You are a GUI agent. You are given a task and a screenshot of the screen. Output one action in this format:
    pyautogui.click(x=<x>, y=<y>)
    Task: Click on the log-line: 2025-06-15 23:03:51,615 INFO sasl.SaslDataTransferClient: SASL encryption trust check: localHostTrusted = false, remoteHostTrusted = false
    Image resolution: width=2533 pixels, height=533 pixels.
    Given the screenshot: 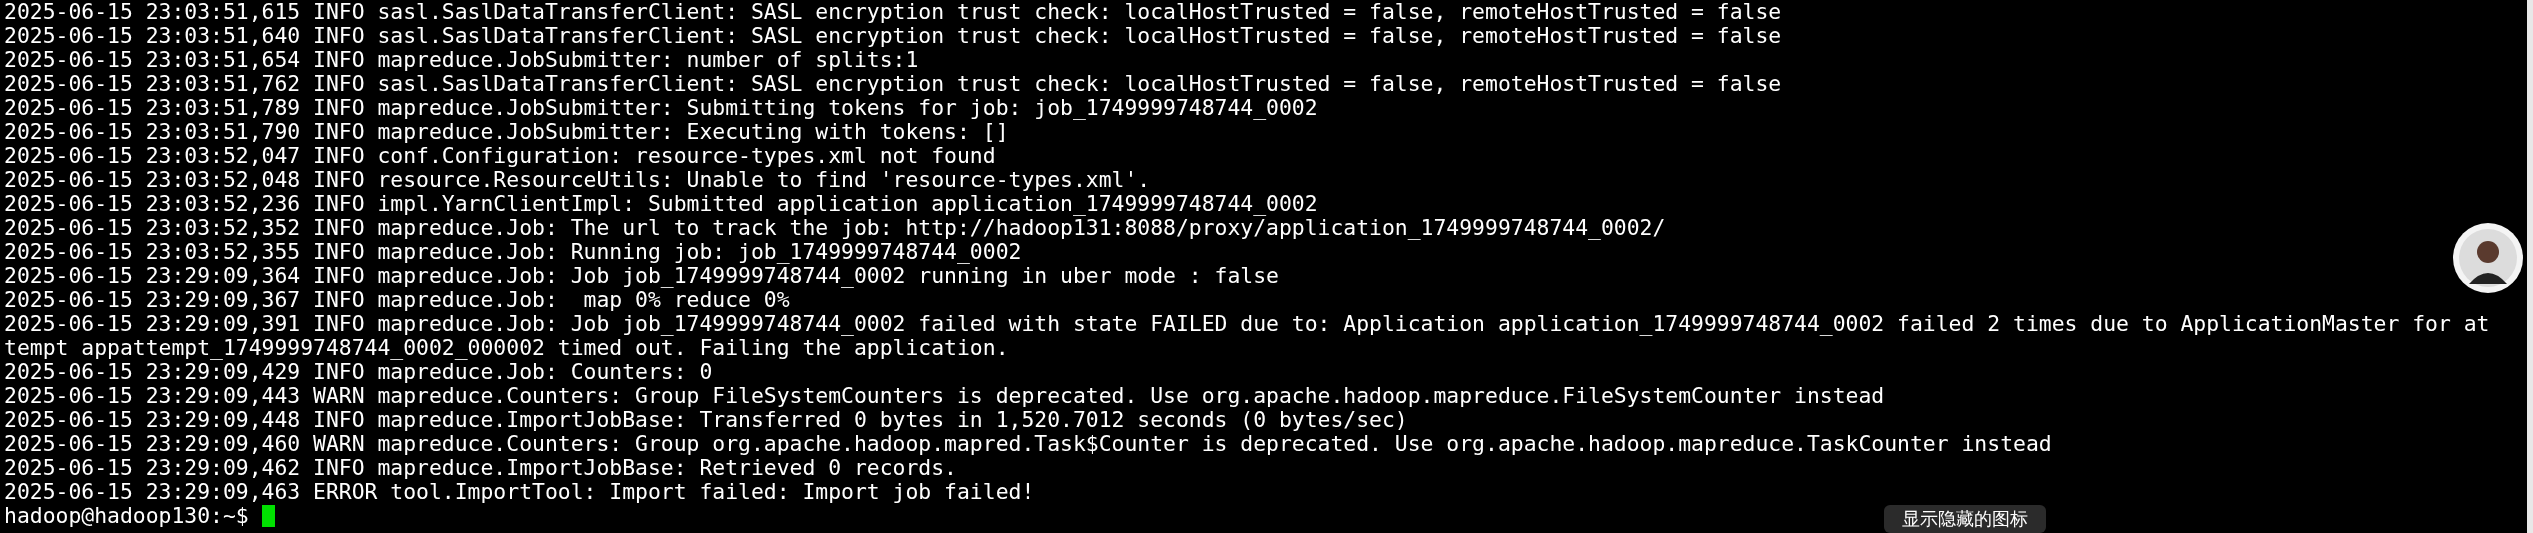 What is the action you would take?
    pyautogui.click(x=893, y=12)
    